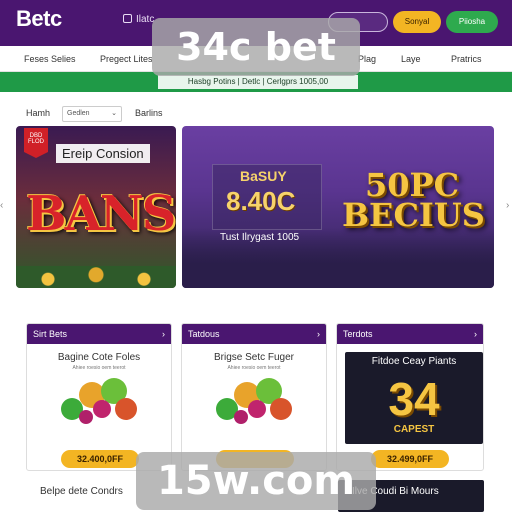 This screenshot has height=512, width=512. I want to click on chevron-down-icon: ⌄, so click(114, 113).